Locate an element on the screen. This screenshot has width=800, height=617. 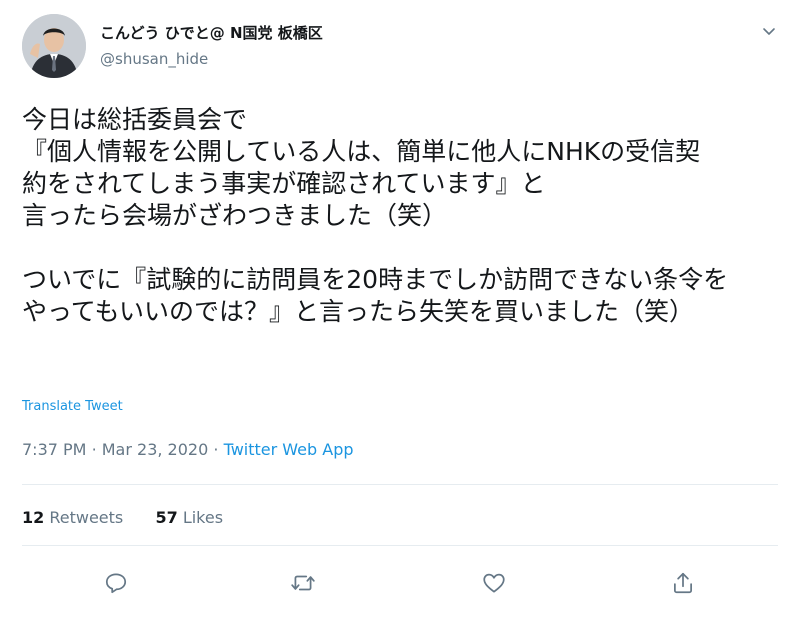
share-button is located at coordinates (683, 583).